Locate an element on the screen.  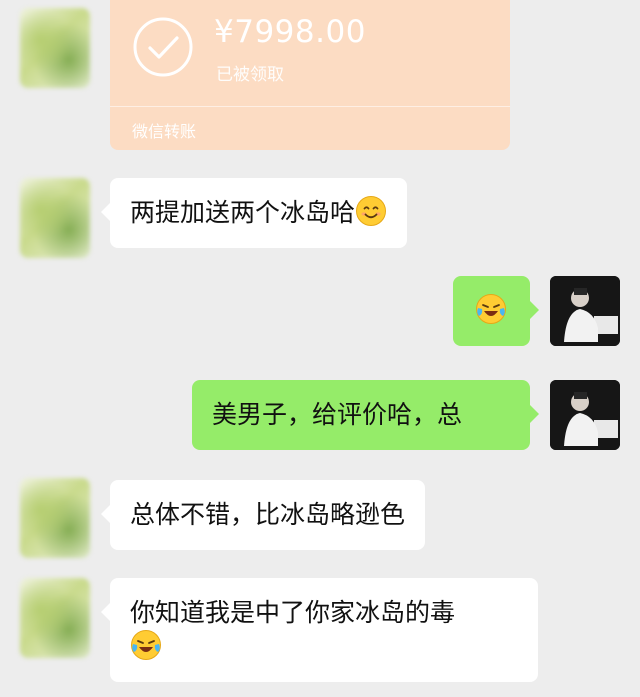
message-bubble-incoming: 你知道我是中了你家冰岛的毒 is located at coordinates (319, 630).